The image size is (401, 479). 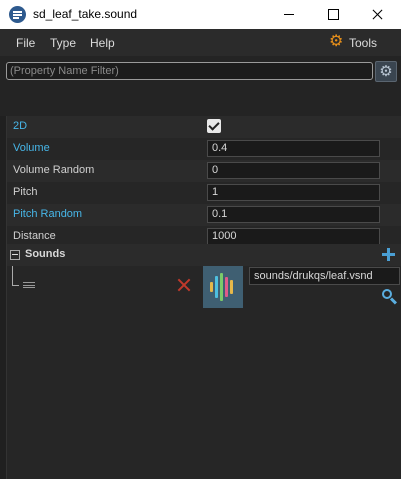 I want to click on property-row-pitch-random: Pitch Random 0.1, so click(x=204, y=215).